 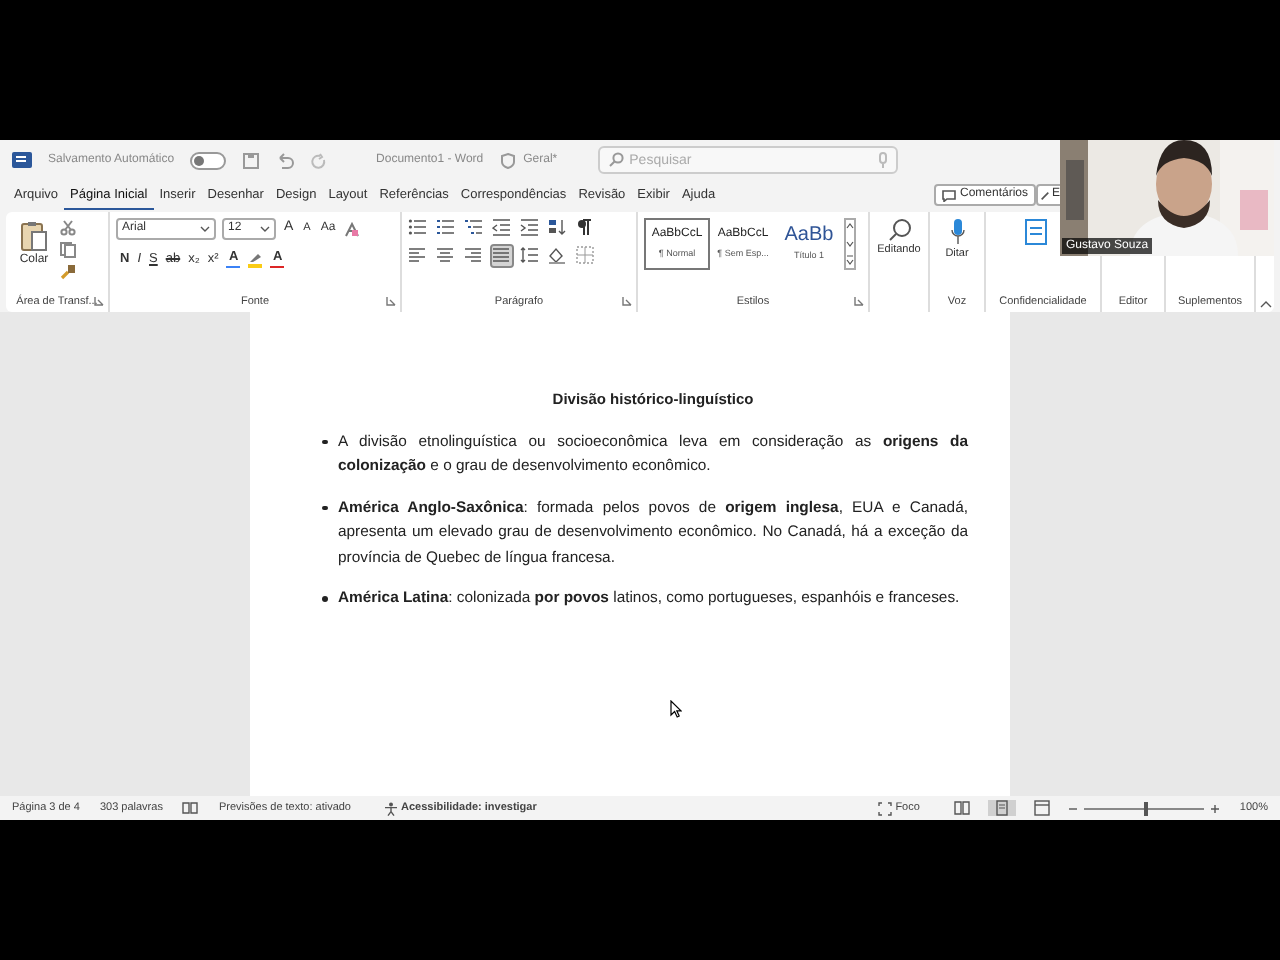 I want to click on paragraph-right-icon, so click(x=474, y=256).